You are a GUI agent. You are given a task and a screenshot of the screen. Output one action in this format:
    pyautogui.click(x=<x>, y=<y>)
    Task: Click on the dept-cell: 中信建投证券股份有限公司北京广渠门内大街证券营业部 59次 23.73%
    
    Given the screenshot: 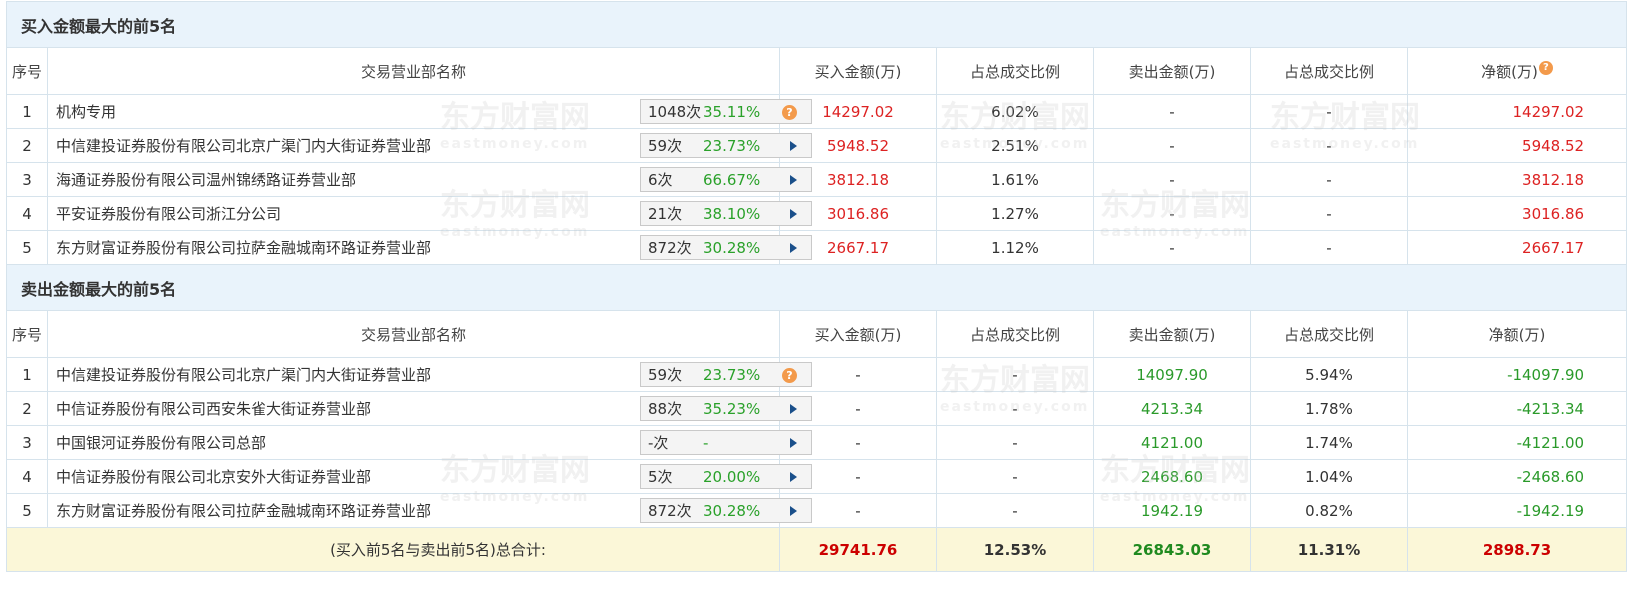 What is the action you would take?
    pyautogui.click(x=429, y=145)
    